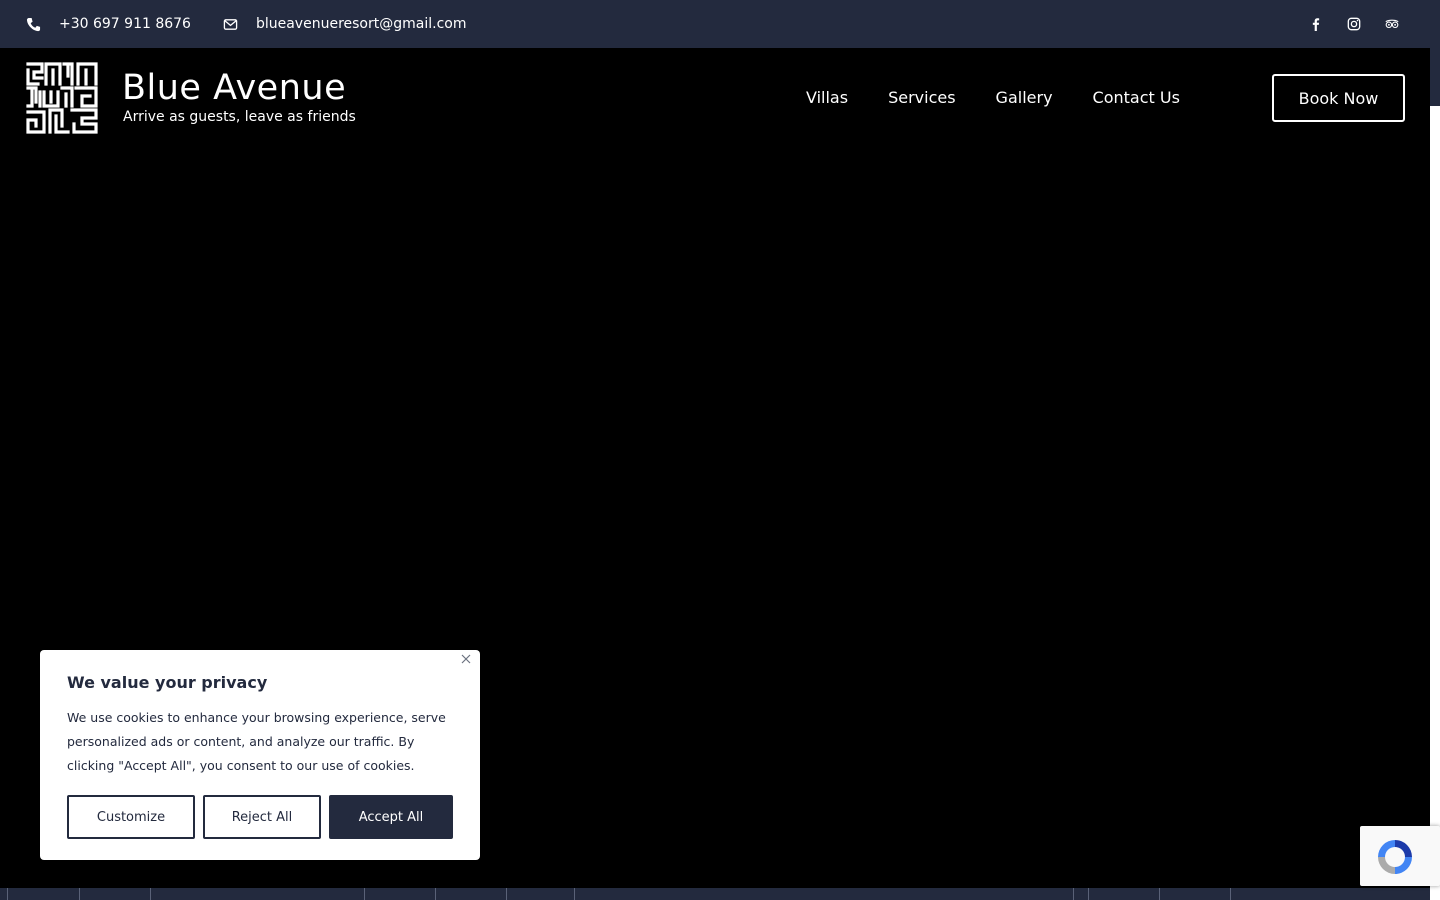 This screenshot has width=1440, height=900. I want to click on instagram-icon, so click(1354, 24).